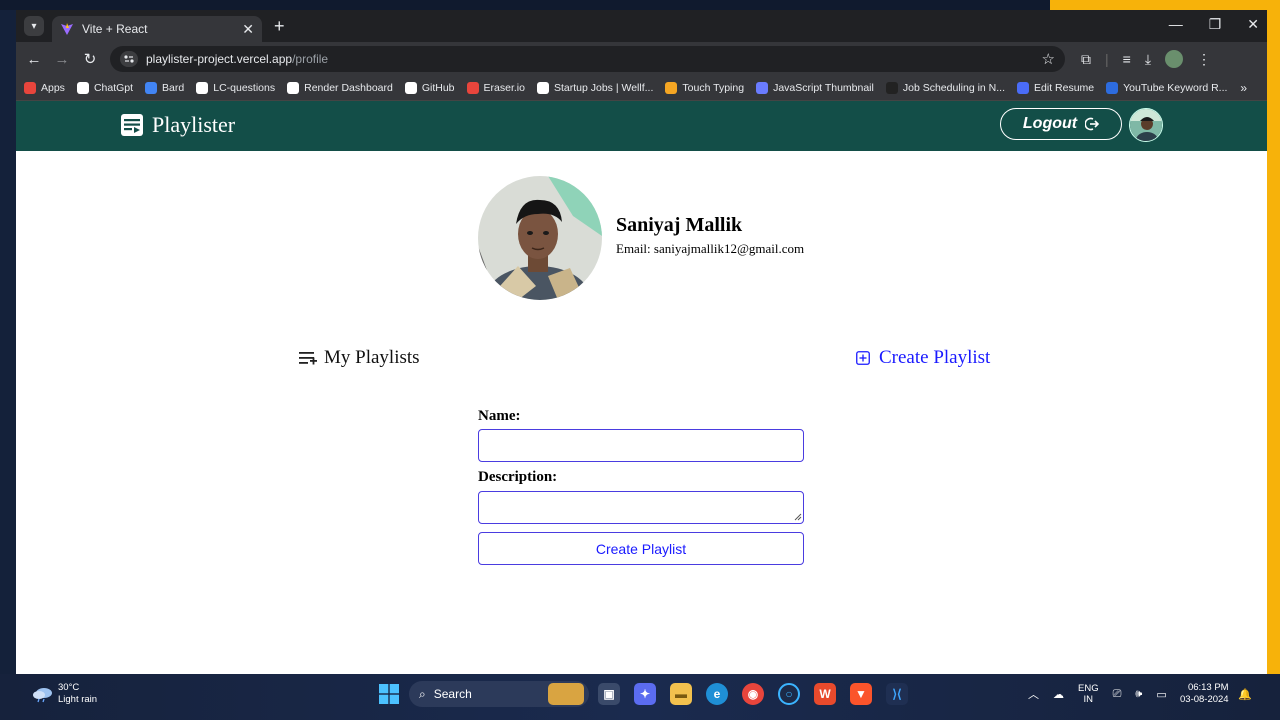  I want to click on chrome-icon: ◉, so click(753, 694).